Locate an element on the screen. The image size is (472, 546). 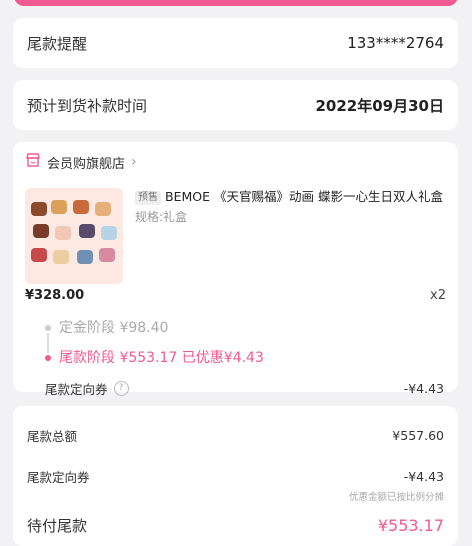
reminder-phone: 133****2764 is located at coordinates (395, 43).